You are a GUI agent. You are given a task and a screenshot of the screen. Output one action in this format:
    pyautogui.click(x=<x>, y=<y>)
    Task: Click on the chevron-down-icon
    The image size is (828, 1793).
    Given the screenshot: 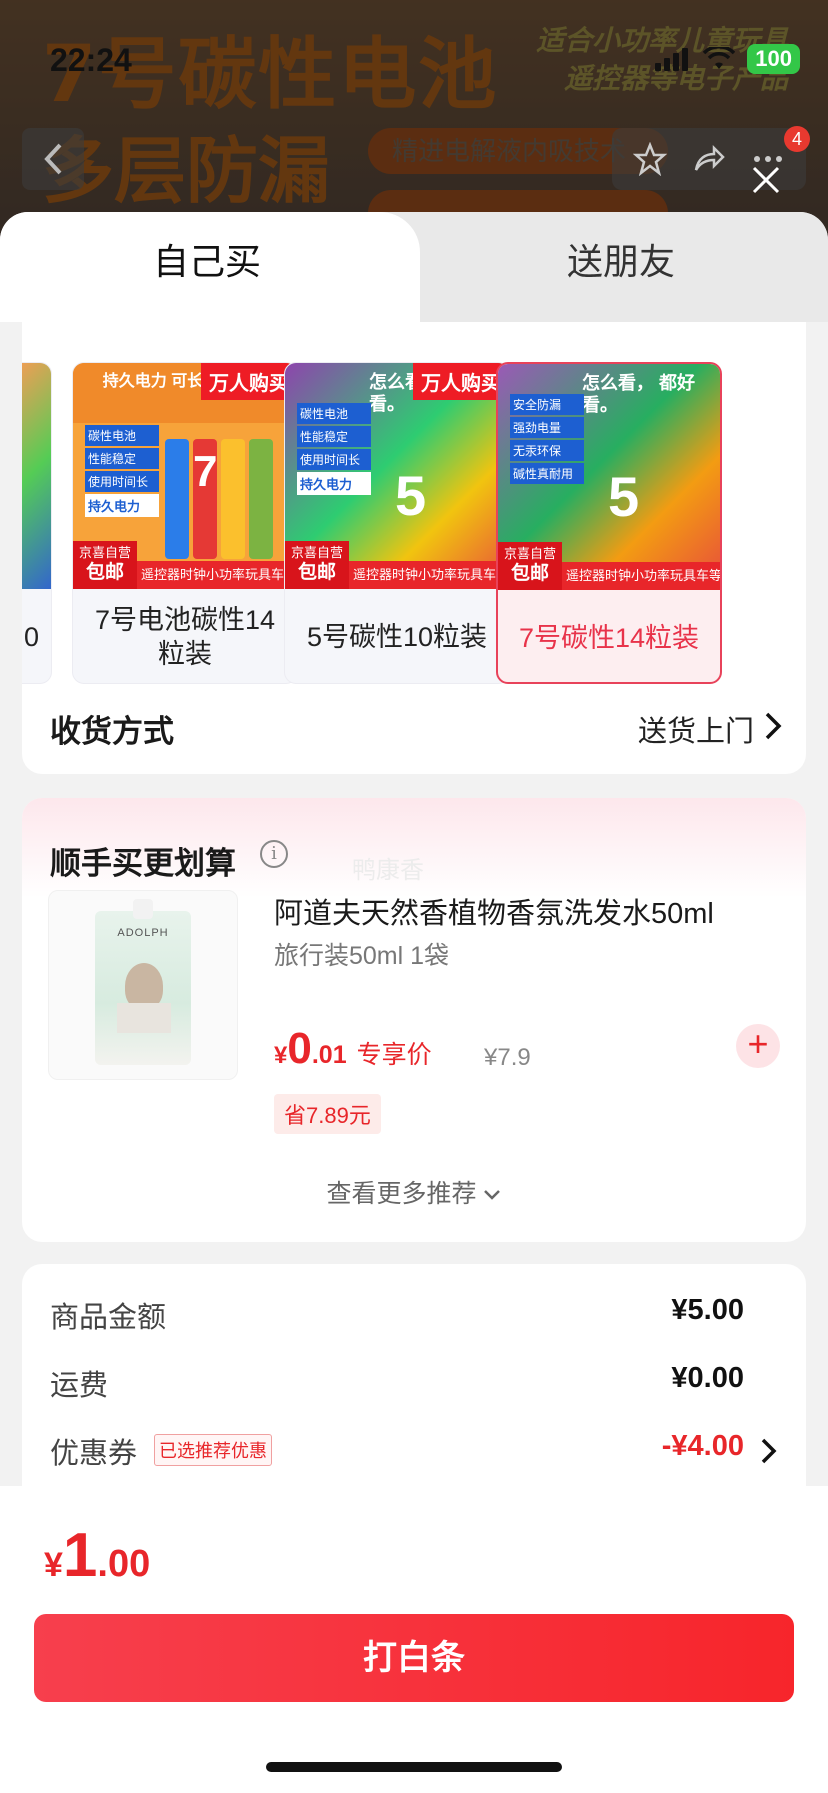 What is the action you would take?
    pyautogui.click(x=492, y=1195)
    